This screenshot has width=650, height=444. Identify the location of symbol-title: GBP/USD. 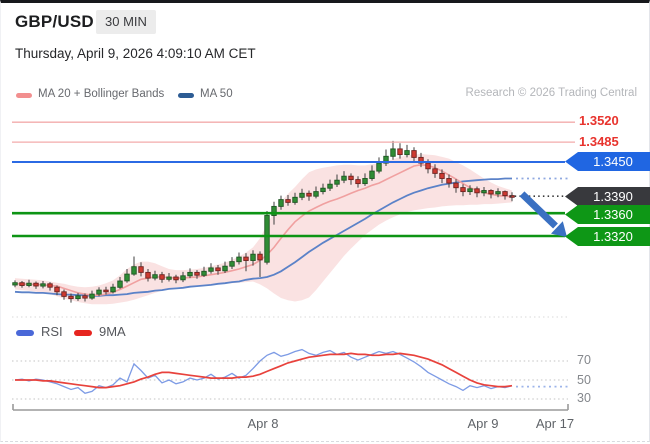
(54, 21).